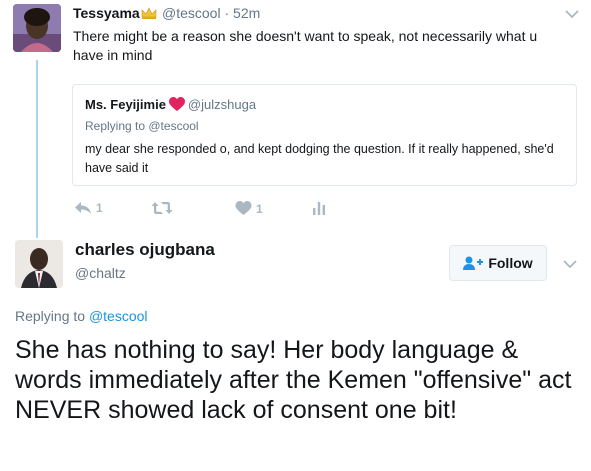 This screenshot has width=591, height=471. I want to click on reply-icon, so click(83, 208).